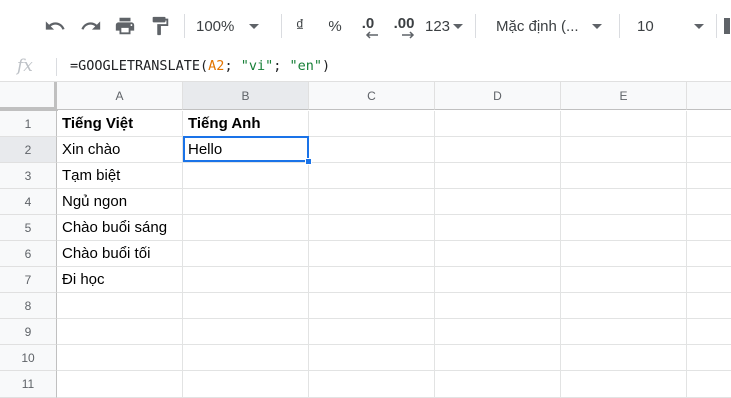 This screenshot has height=398, width=731. I want to click on cell-b10, so click(246, 358).